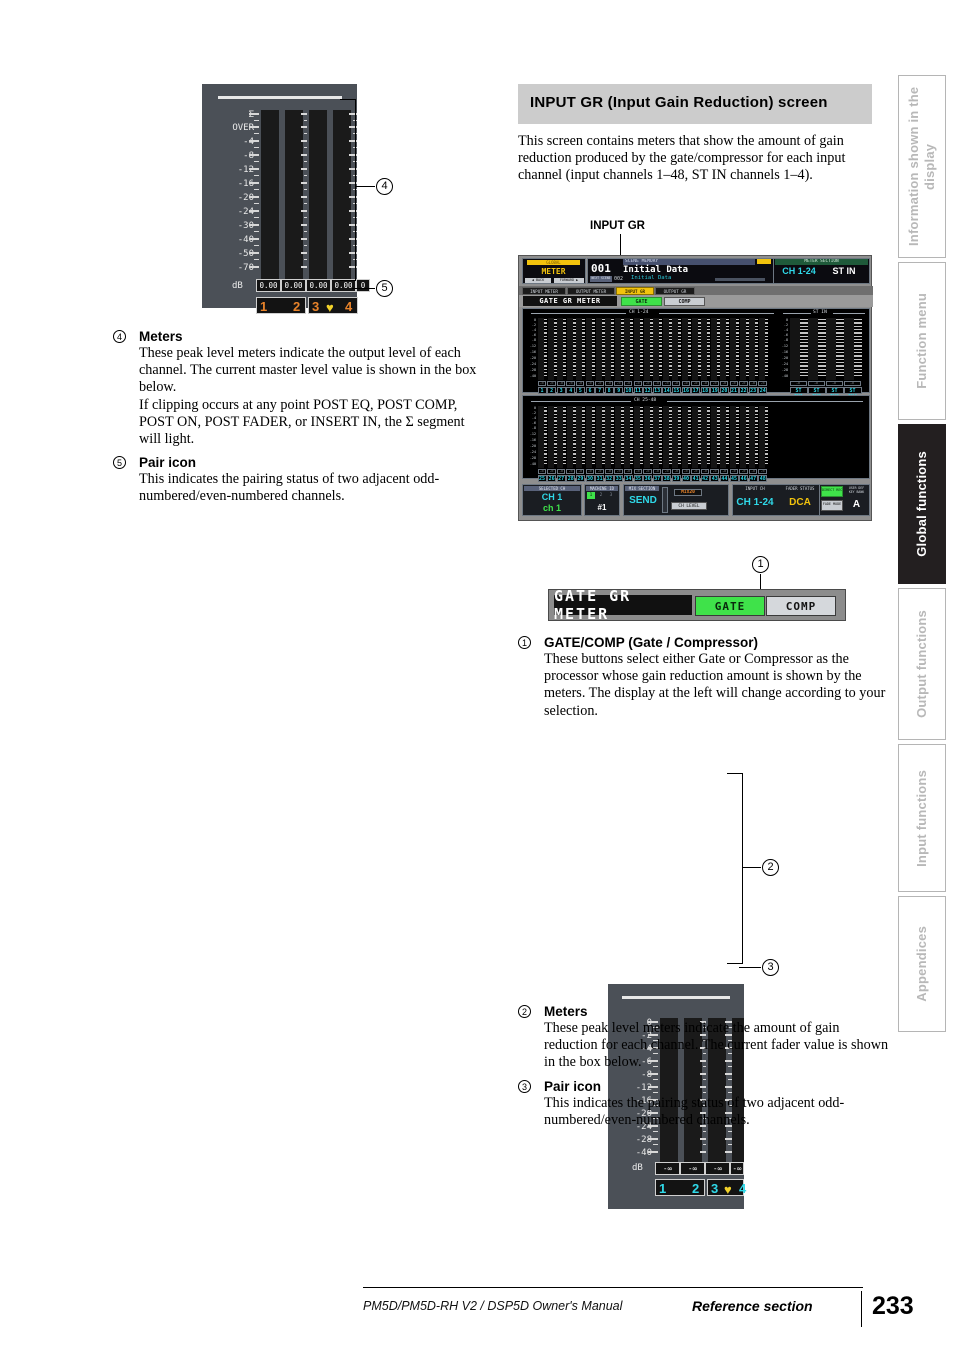 The height and width of the screenshot is (1351, 954). Describe the element at coordinates (922, 341) in the screenshot. I see `sidebar-tab-function-menu: Function menu` at that location.